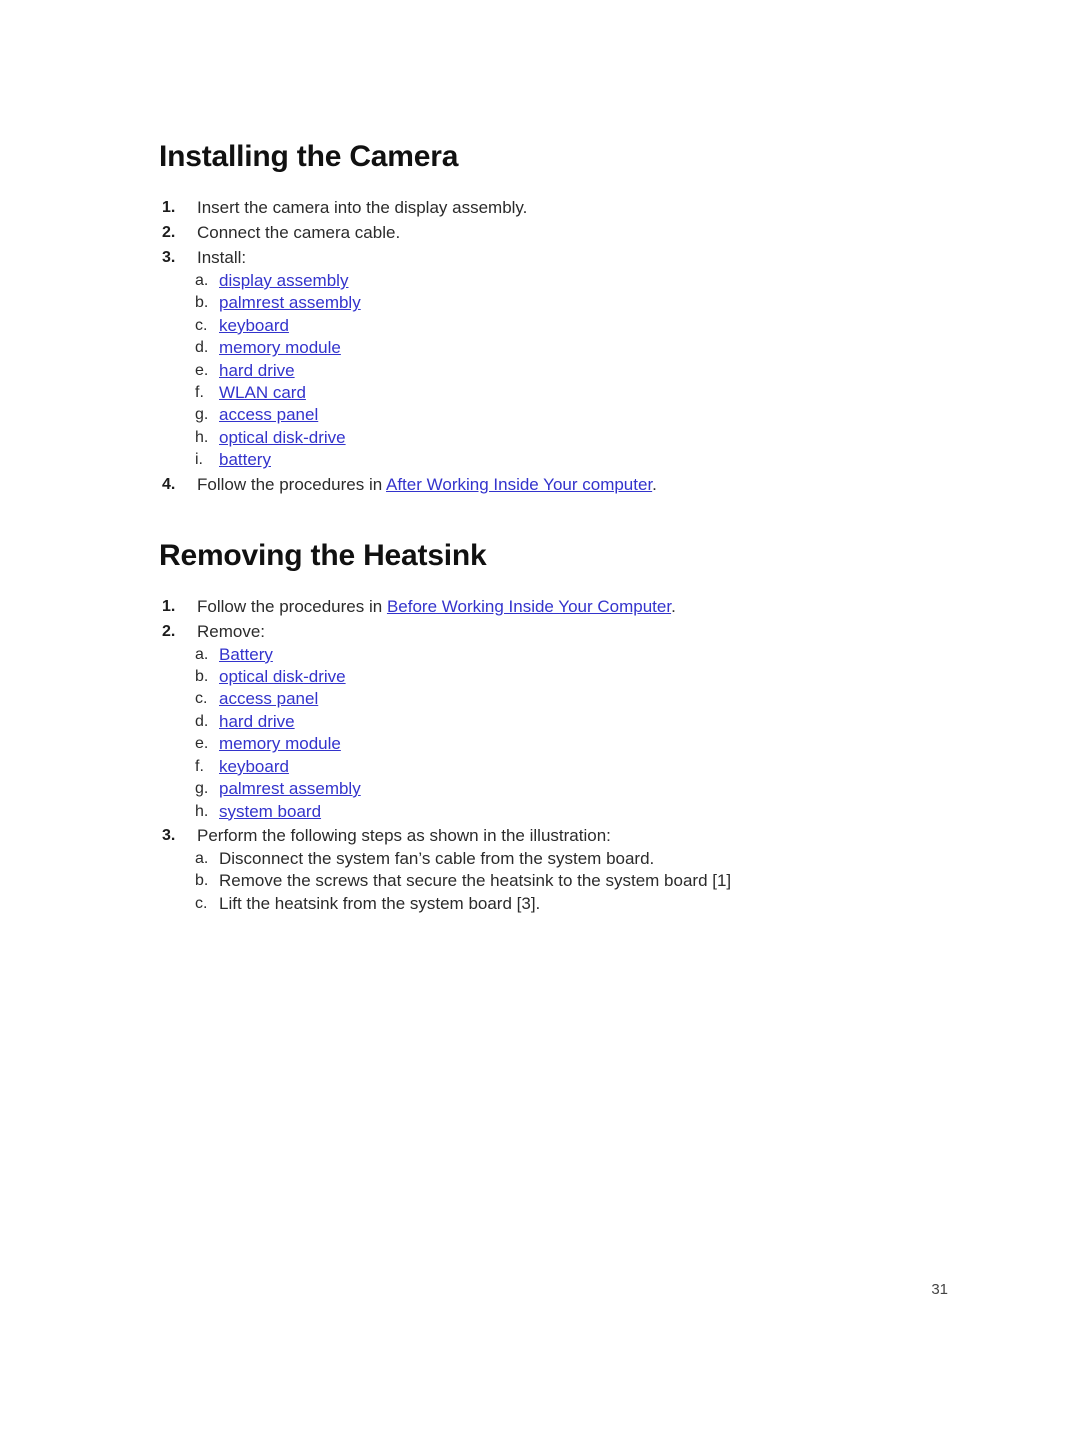 This screenshot has width=1080, height=1434. I want to click on substep-marker: i., so click(199, 460).